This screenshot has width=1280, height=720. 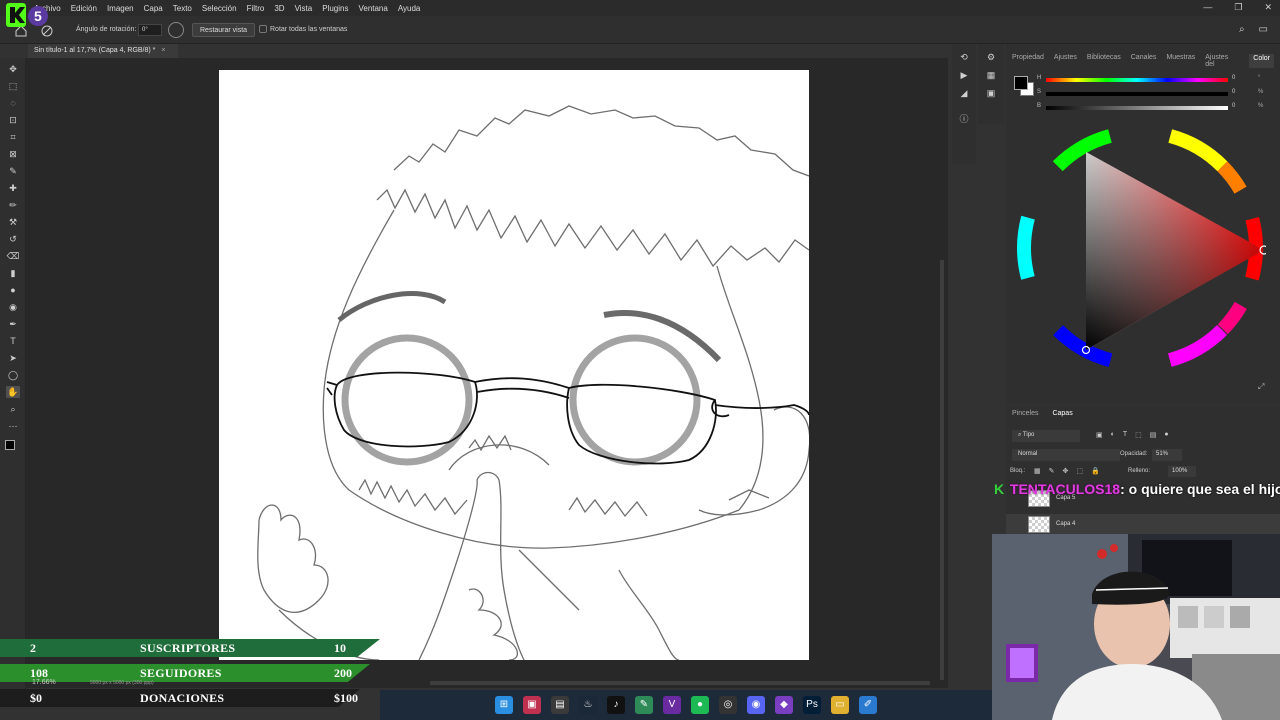 I want to click on color-swatches-icon, so click(x=13, y=448).